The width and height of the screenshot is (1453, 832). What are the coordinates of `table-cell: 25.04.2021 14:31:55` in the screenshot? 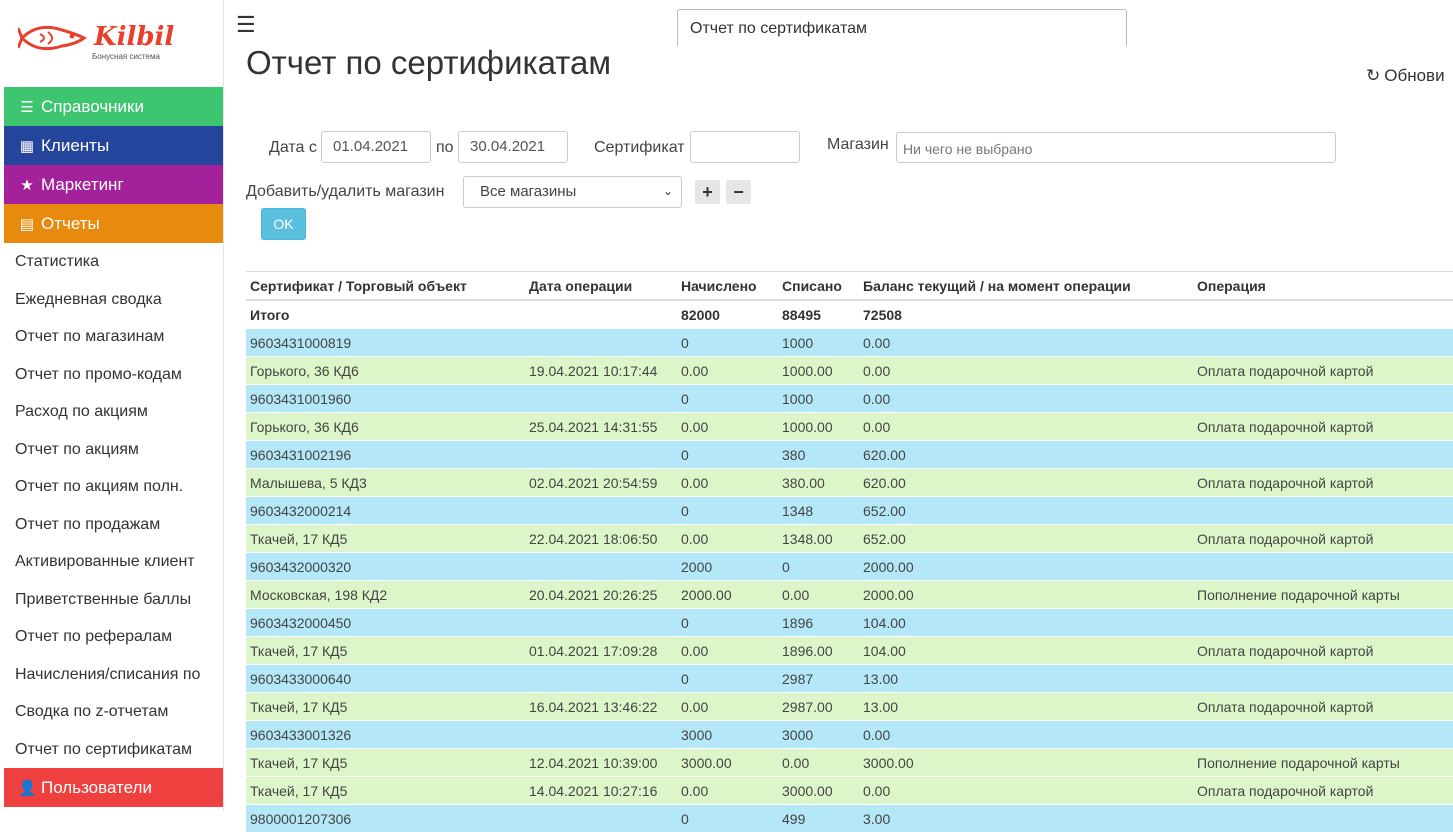 It's located at (601, 427).